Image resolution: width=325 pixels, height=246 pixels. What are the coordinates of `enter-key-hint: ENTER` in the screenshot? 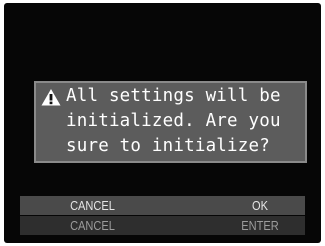 It's located at (260, 225).